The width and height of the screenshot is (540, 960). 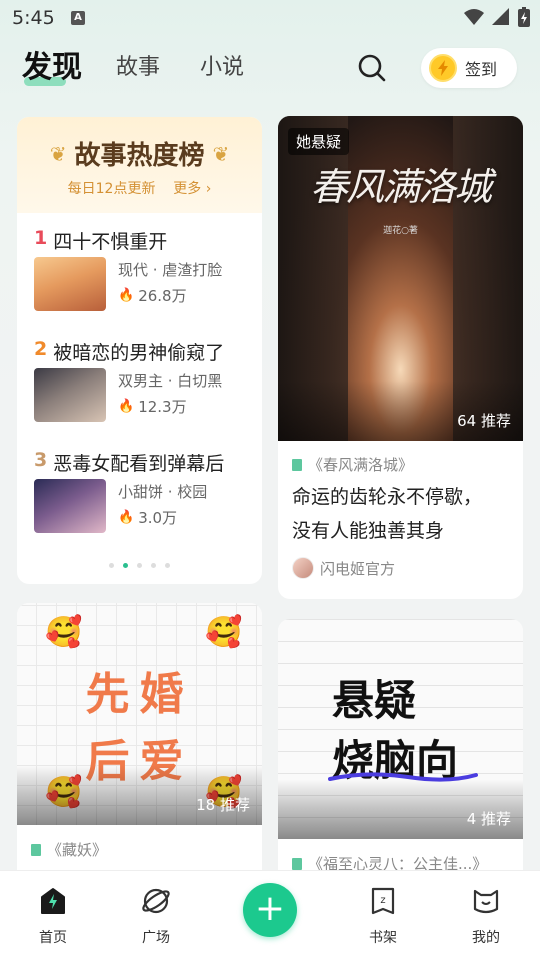 What do you see at coordinates (524, 17) in the screenshot?
I see `battery-icon` at bounding box center [524, 17].